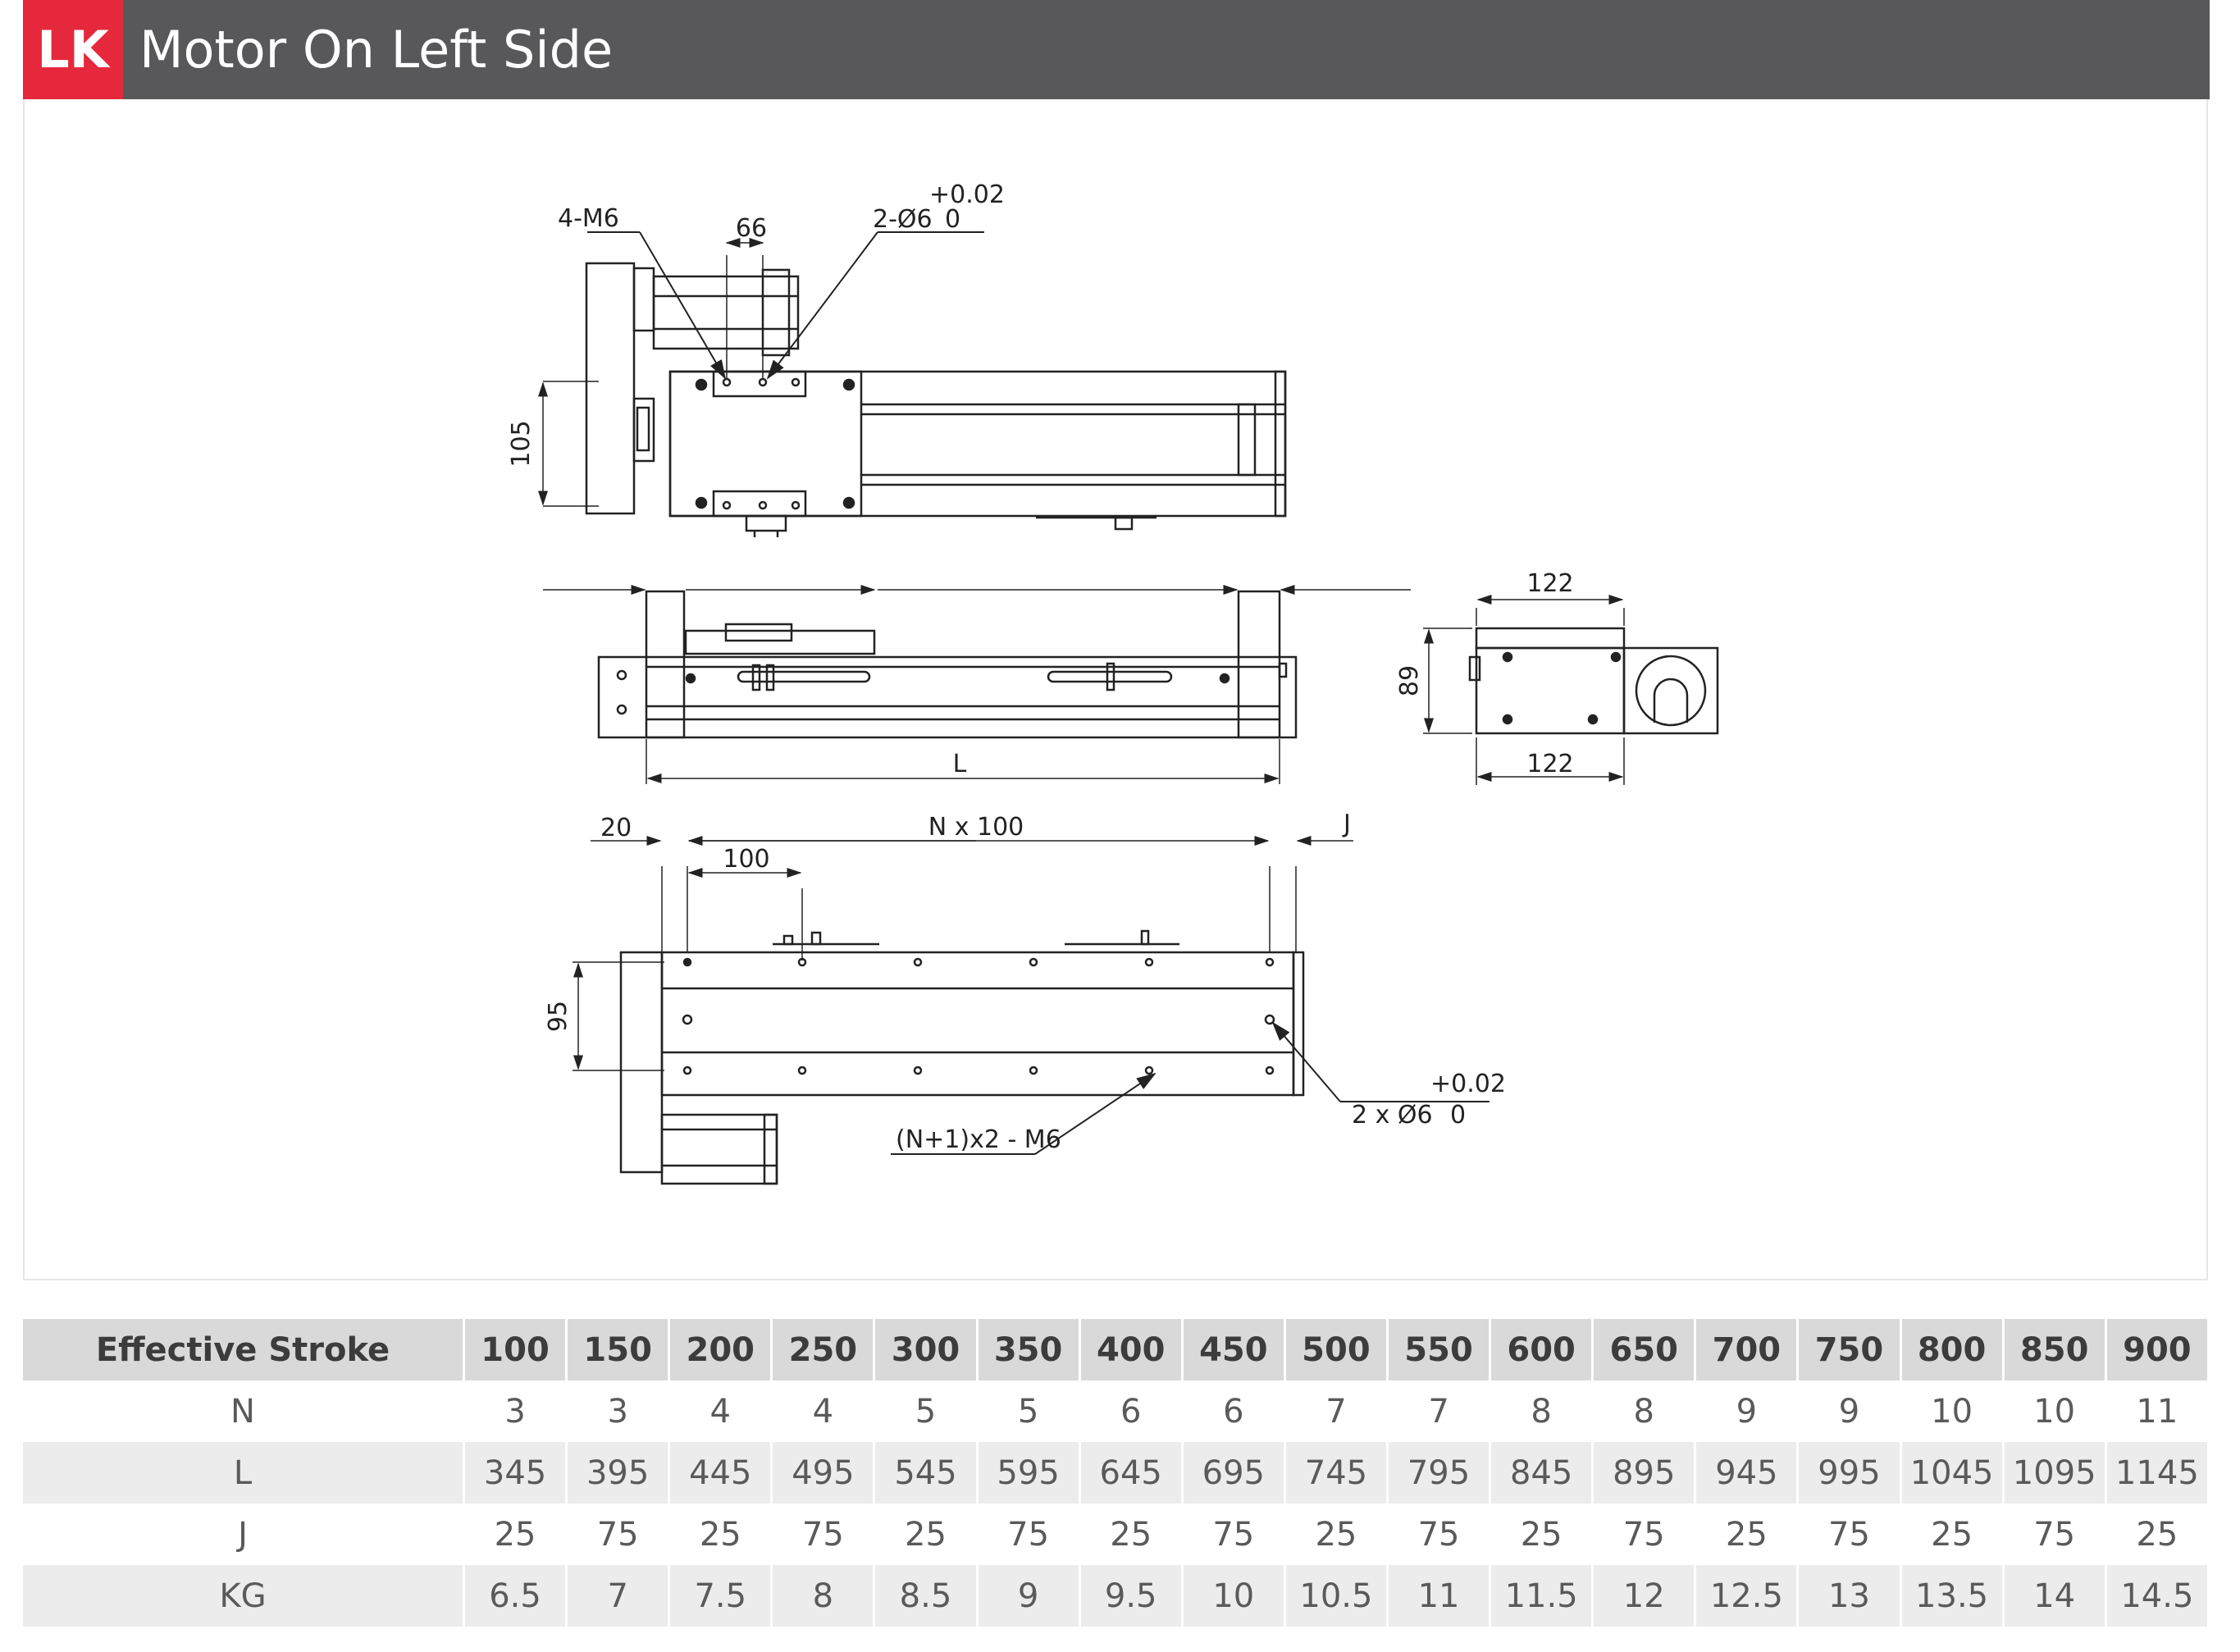  I want to click on stroke-header: 250, so click(823, 1349).